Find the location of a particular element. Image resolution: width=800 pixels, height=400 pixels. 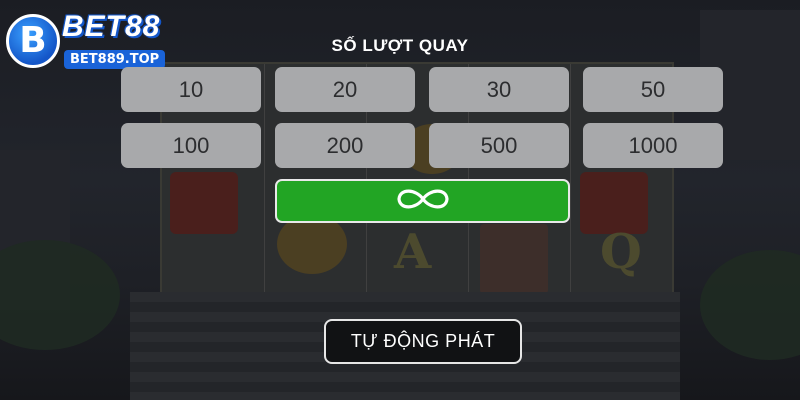

spin-count-title: SỐ LƯỢT QUAY is located at coordinates (400, 45).